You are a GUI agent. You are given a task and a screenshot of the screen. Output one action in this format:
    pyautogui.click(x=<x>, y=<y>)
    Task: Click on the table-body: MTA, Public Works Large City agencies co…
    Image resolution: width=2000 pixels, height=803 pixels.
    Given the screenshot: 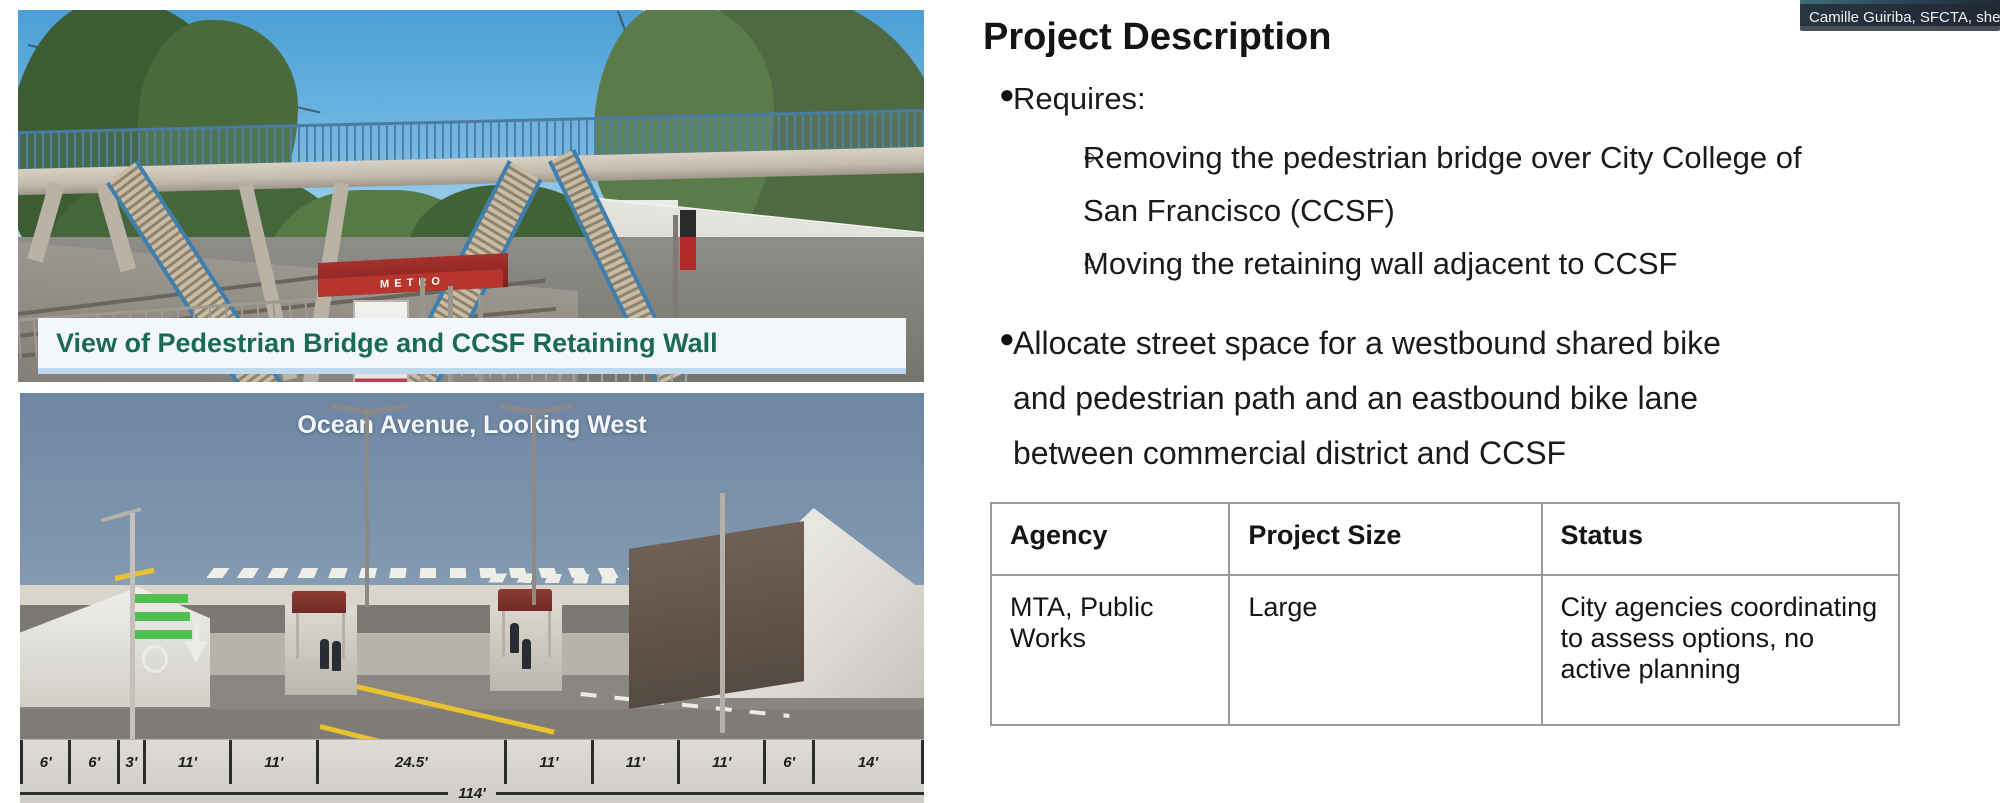 What is the action you would take?
    pyautogui.click(x=1444, y=650)
    